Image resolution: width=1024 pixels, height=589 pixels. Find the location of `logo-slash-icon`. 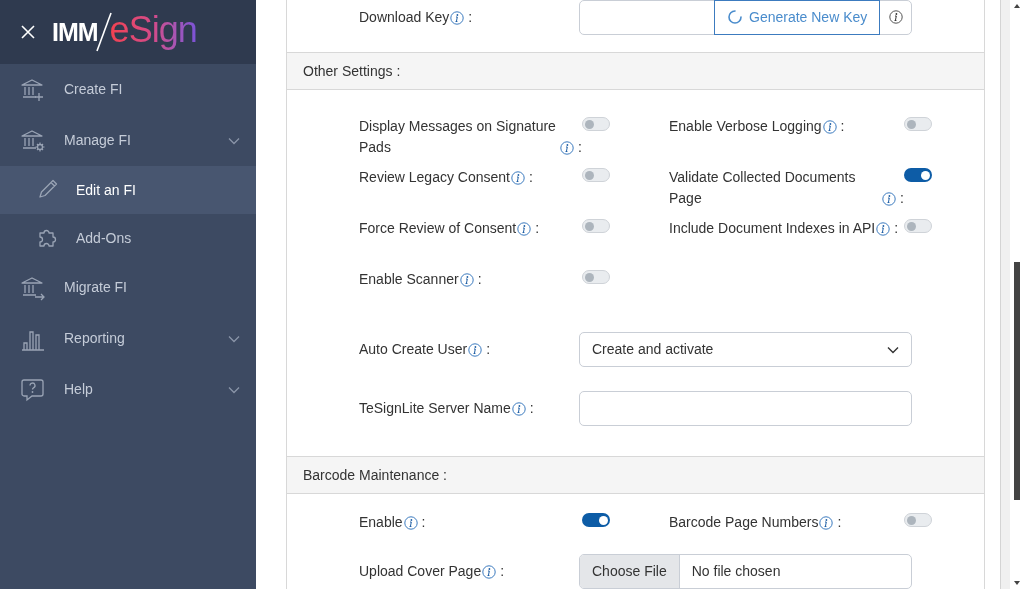

logo-slash-icon is located at coordinates (103, 32).